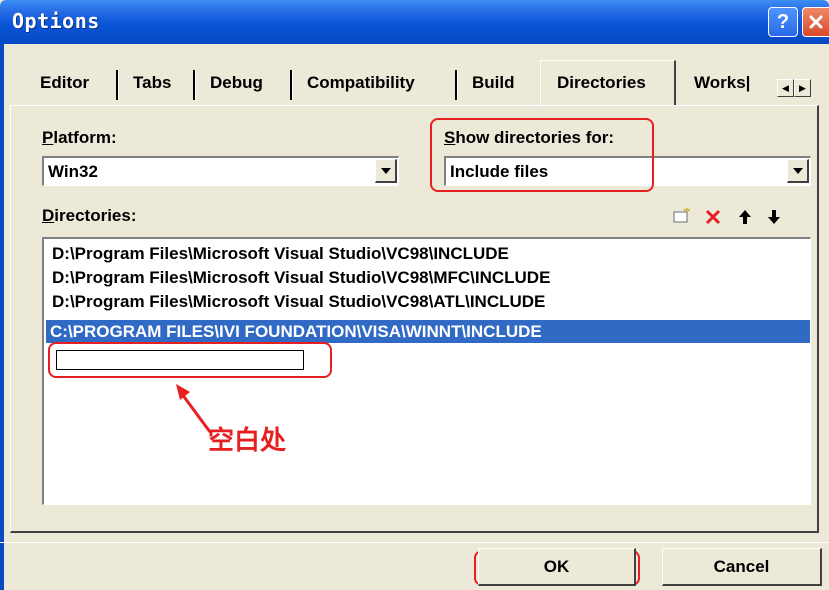 This screenshot has height=590, width=829. Describe the element at coordinates (414, 22) in the screenshot. I see `title-bar: Options ?` at that location.